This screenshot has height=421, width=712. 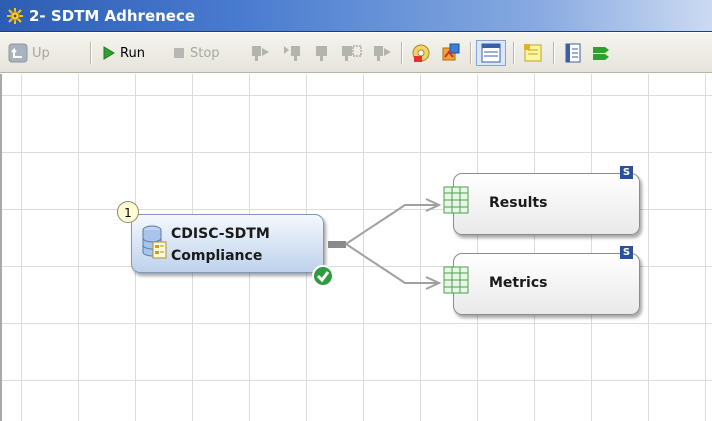 What do you see at coordinates (220, 234) in the screenshot?
I see `node-label-line1: CDISC-SDTM` at bounding box center [220, 234].